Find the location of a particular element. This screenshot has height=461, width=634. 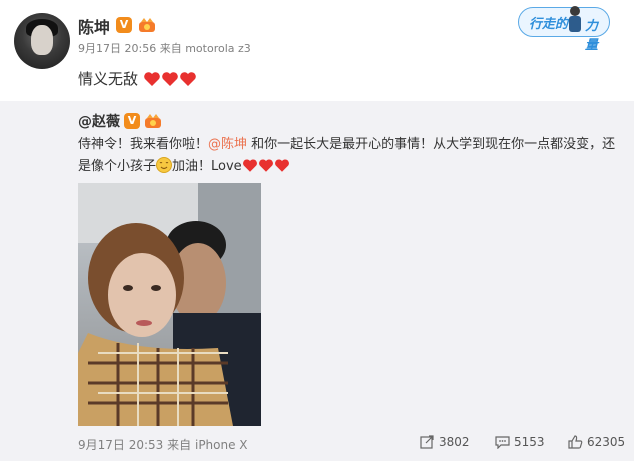

slogan-part2: 力量 is located at coordinates (592, 36).